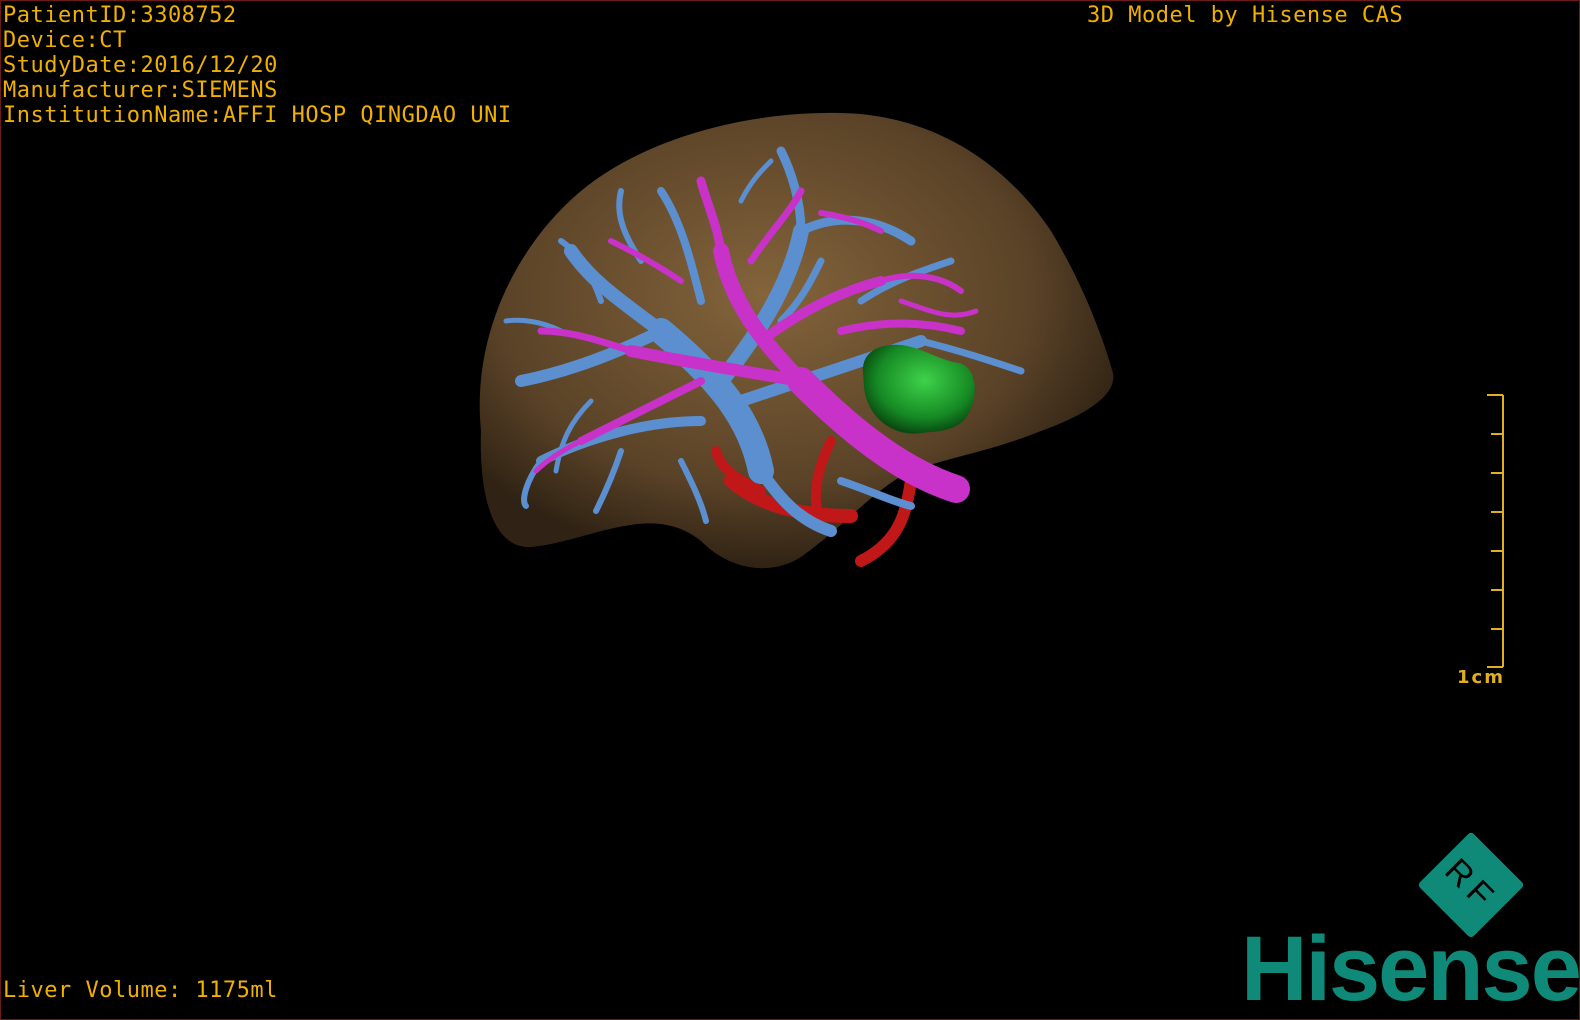 The image size is (1580, 1020). Describe the element at coordinates (1481, 677) in the screenshot. I see `scale-label: 1cm` at that location.